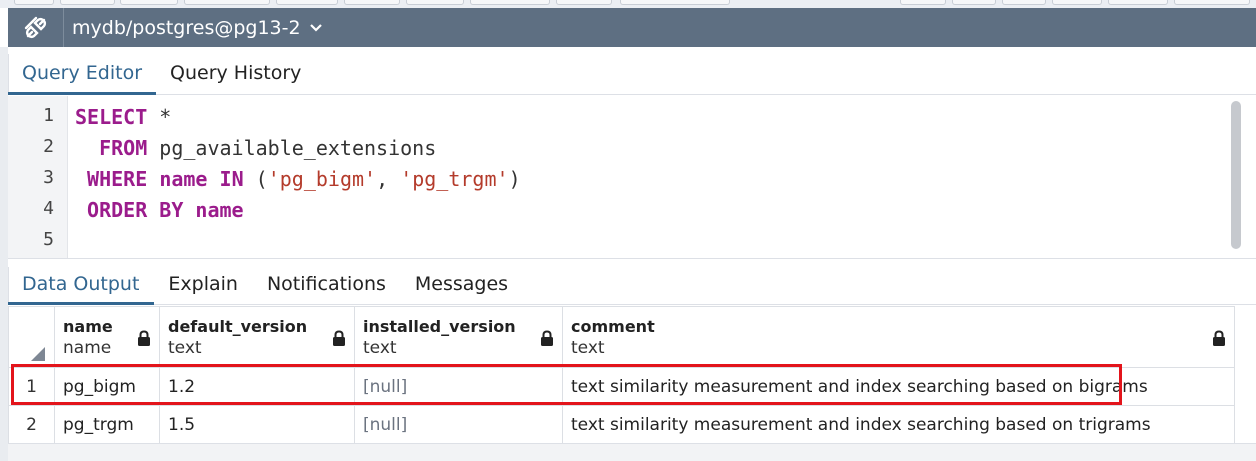 Image resolution: width=1256 pixels, height=461 pixels. What do you see at coordinates (231, 179) in the screenshot?
I see `sql-keyword: IN` at bounding box center [231, 179].